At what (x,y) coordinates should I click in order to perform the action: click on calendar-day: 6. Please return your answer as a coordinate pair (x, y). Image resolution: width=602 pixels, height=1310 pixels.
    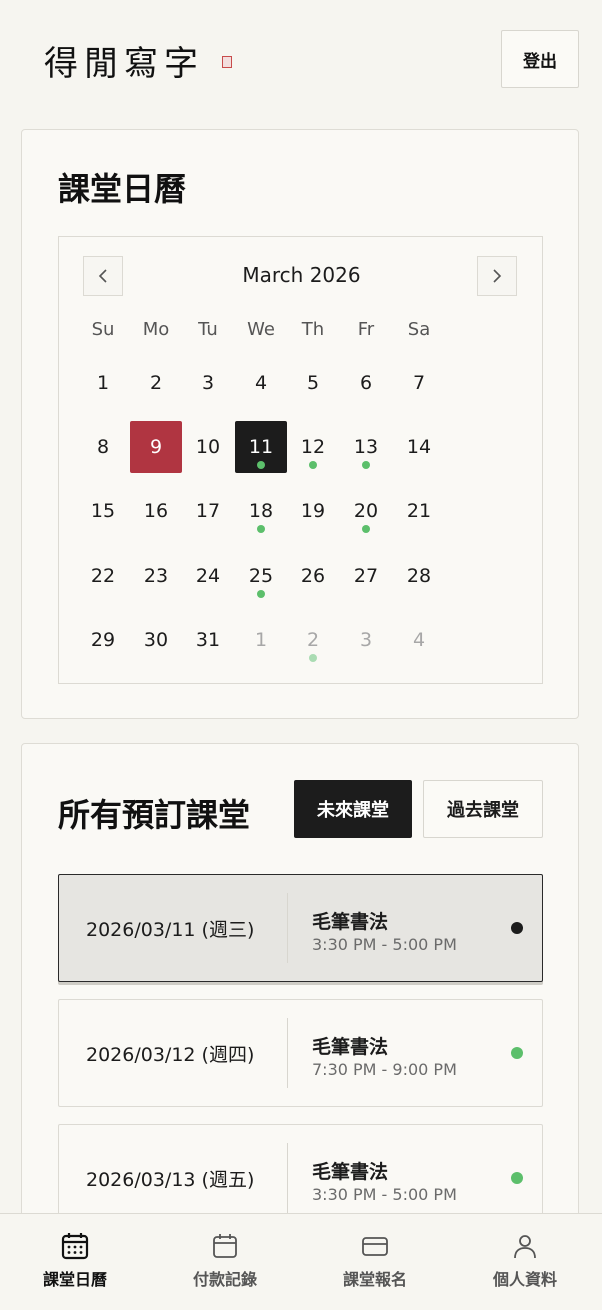
    Looking at the image, I should click on (366, 383).